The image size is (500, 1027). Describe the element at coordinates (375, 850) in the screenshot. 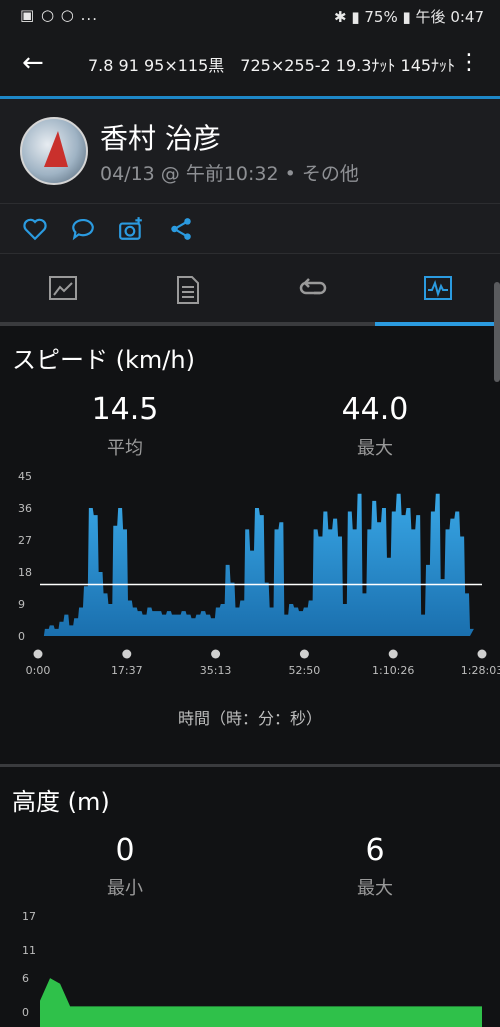

I see `altitude-max-value: 6` at that location.